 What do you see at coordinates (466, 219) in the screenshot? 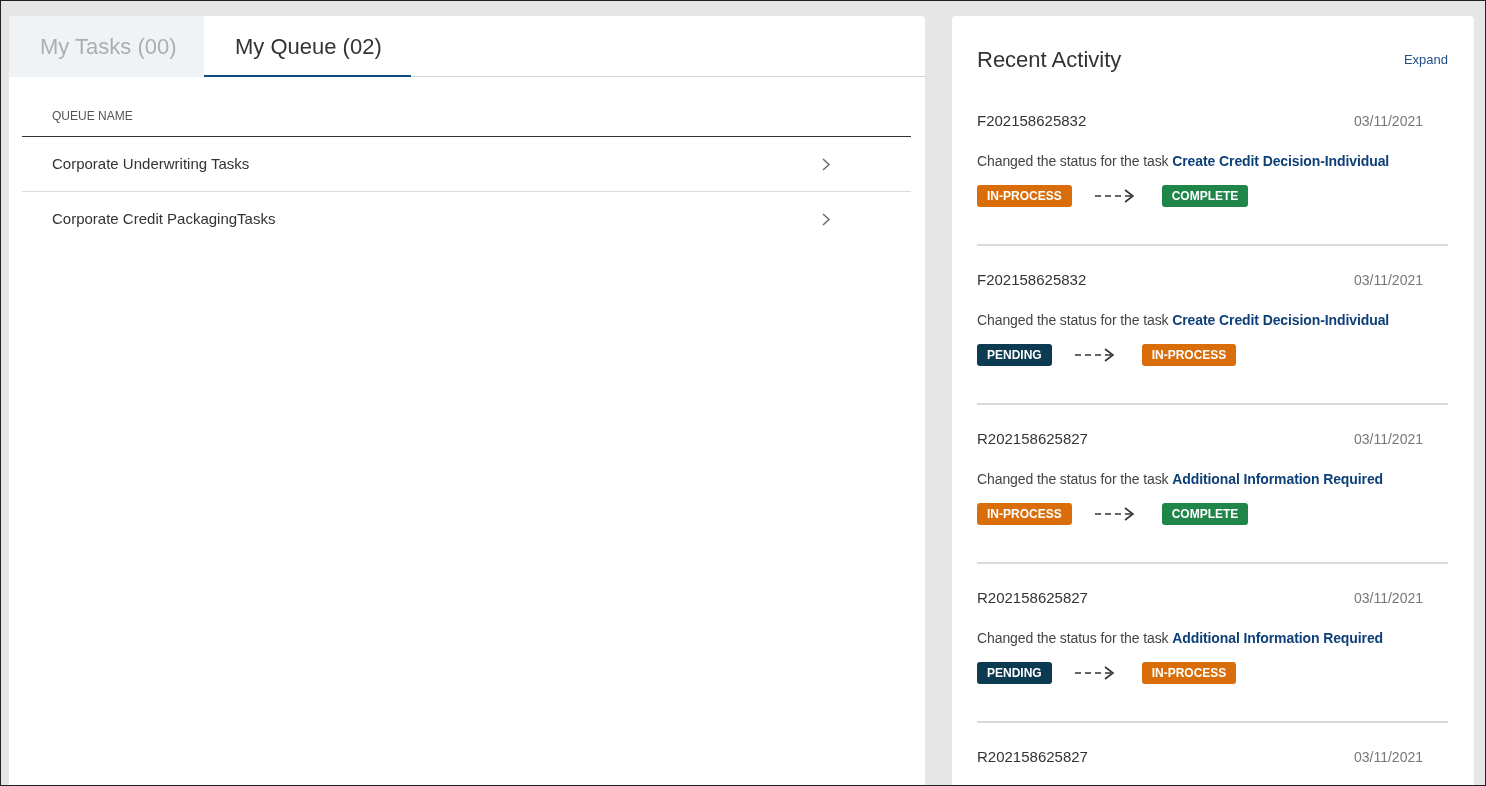
I see `queue-row: Corporate Credit PackagingTasks` at bounding box center [466, 219].